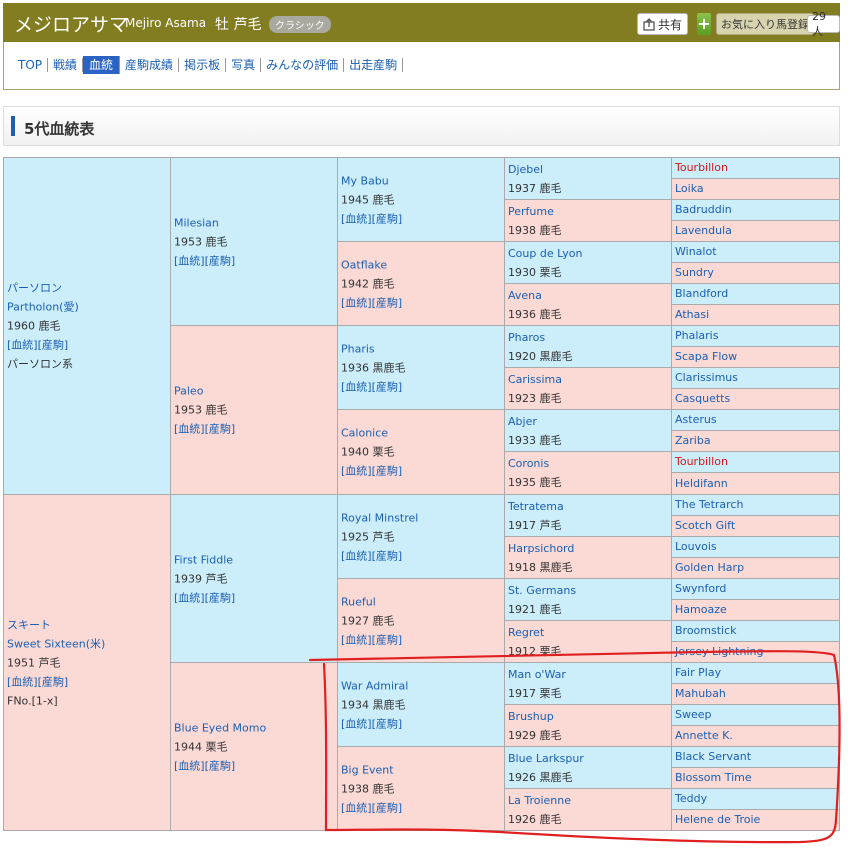 The image size is (850, 850). Describe the element at coordinates (756, 631) in the screenshot. I see `horse-name-link: Broomstick` at that location.